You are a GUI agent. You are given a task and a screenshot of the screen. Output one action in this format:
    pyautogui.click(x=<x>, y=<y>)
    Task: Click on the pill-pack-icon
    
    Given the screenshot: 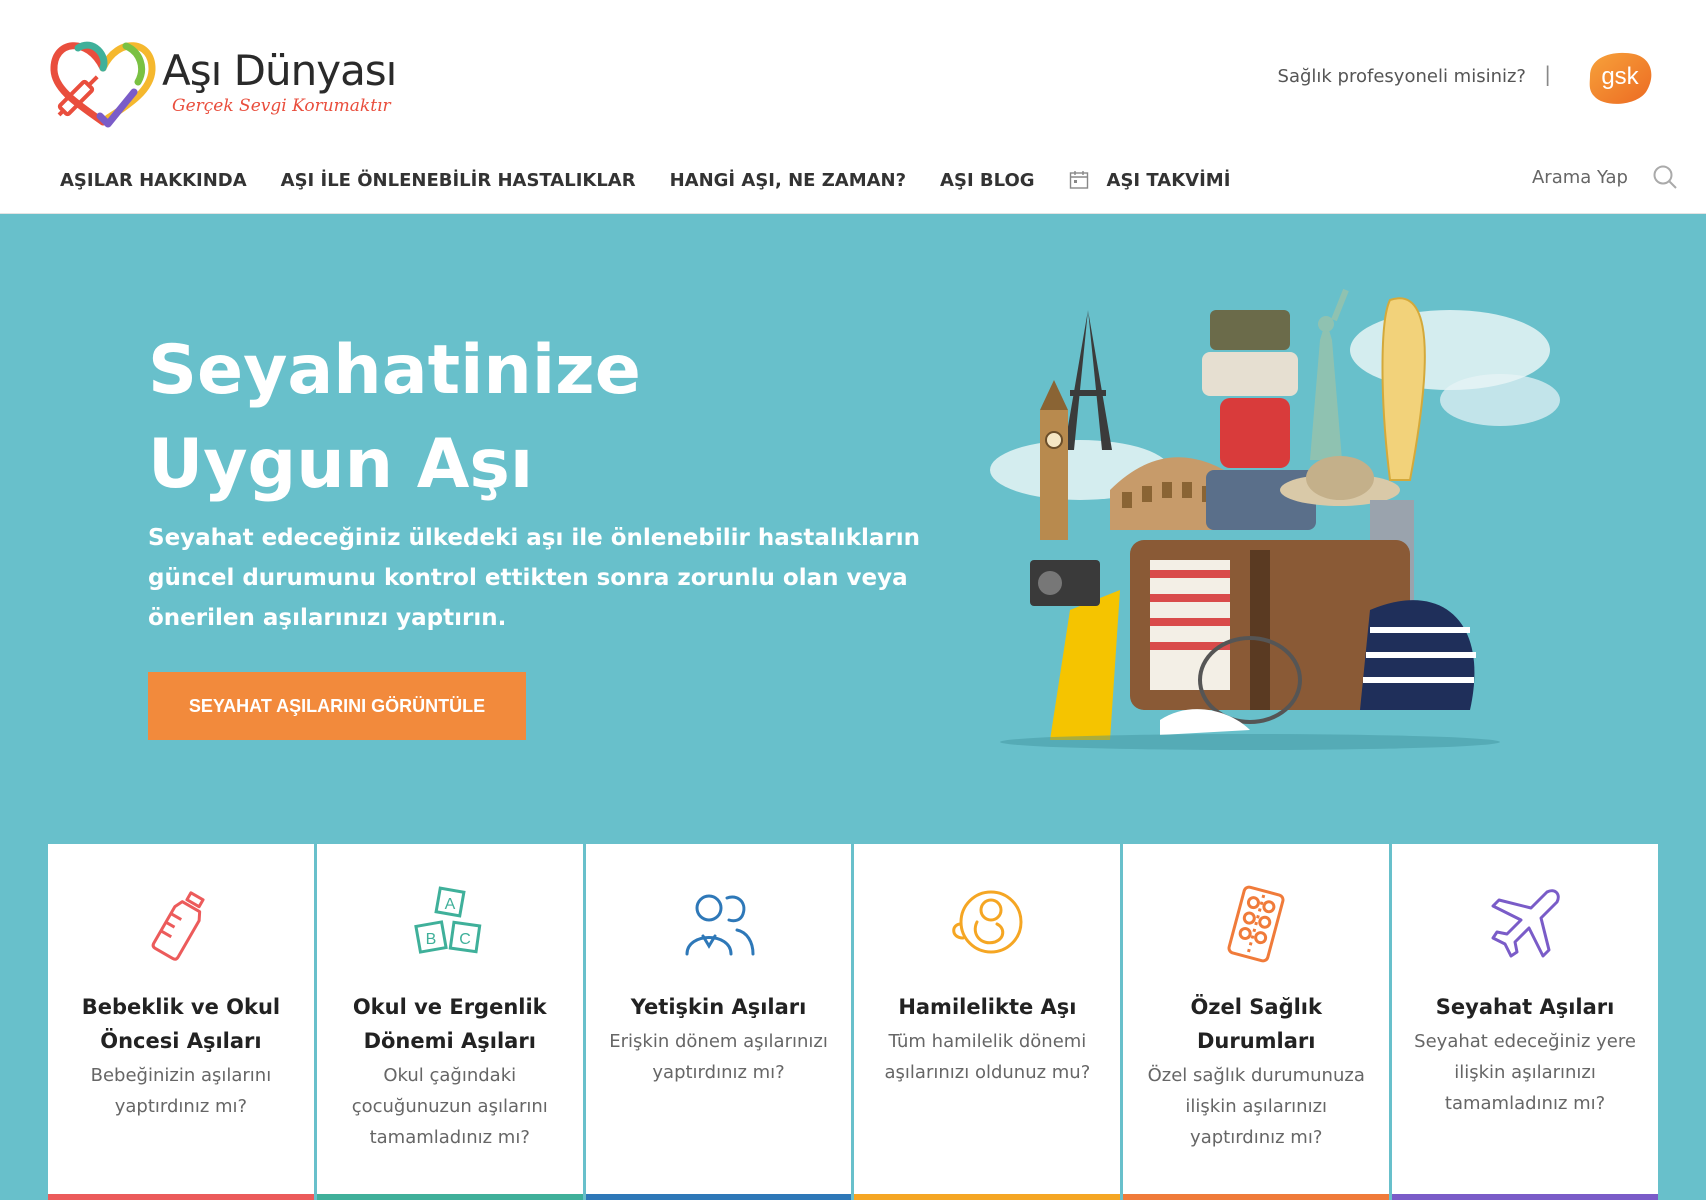 What is the action you would take?
    pyautogui.click(x=1256, y=924)
    